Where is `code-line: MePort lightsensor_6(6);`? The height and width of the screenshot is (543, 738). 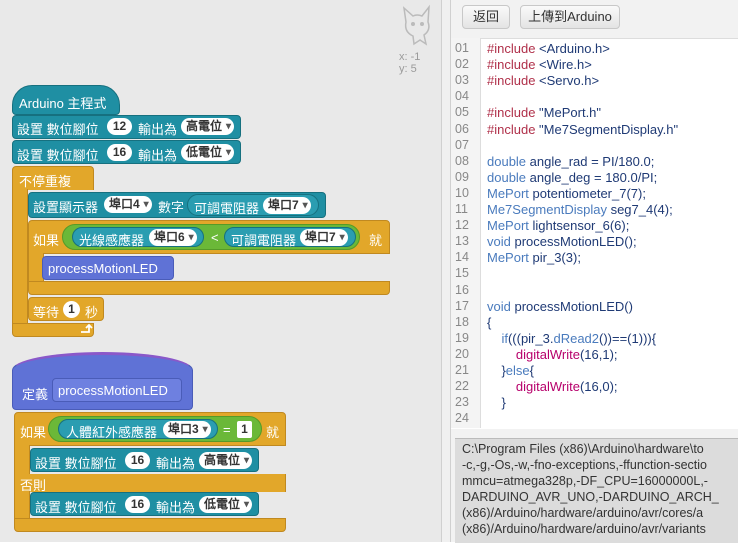 code-line: MePort lightsensor_6(6); is located at coordinates (558, 226).